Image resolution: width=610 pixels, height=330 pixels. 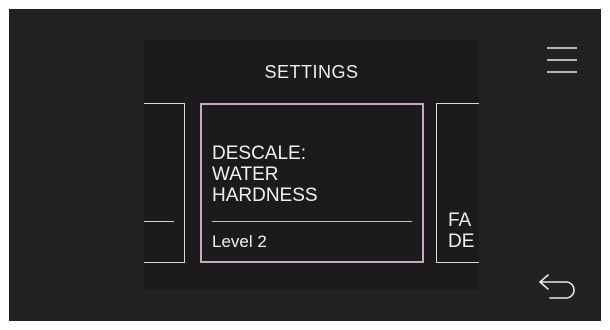 What do you see at coordinates (265, 174) in the screenshot?
I see `setting-label: DESCALE: WATER HARDNESS` at bounding box center [265, 174].